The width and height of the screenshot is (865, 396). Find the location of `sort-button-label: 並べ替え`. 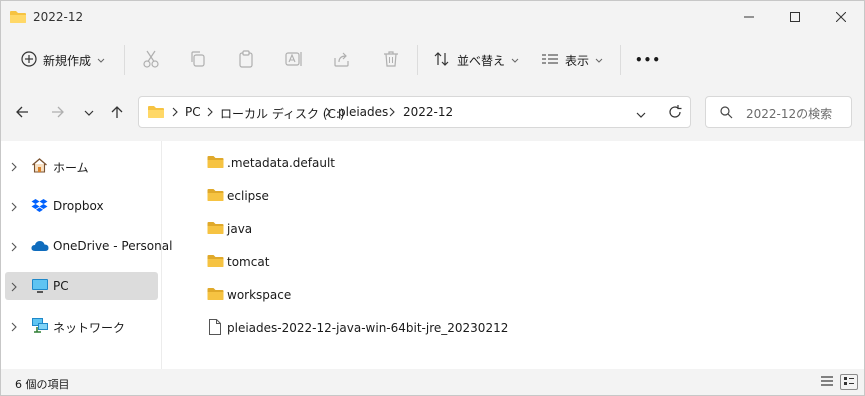

sort-button-label: 並べ替え is located at coordinates (481, 60).